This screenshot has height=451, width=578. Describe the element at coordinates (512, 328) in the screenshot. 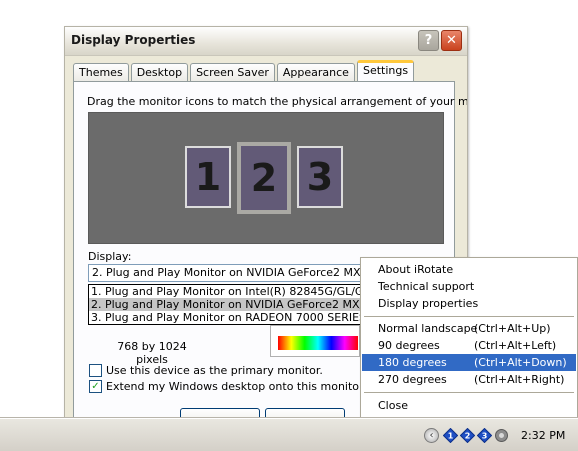

I see `menu-item-normal-landscape-shortcut: (Ctrl+Alt+Up)` at that location.